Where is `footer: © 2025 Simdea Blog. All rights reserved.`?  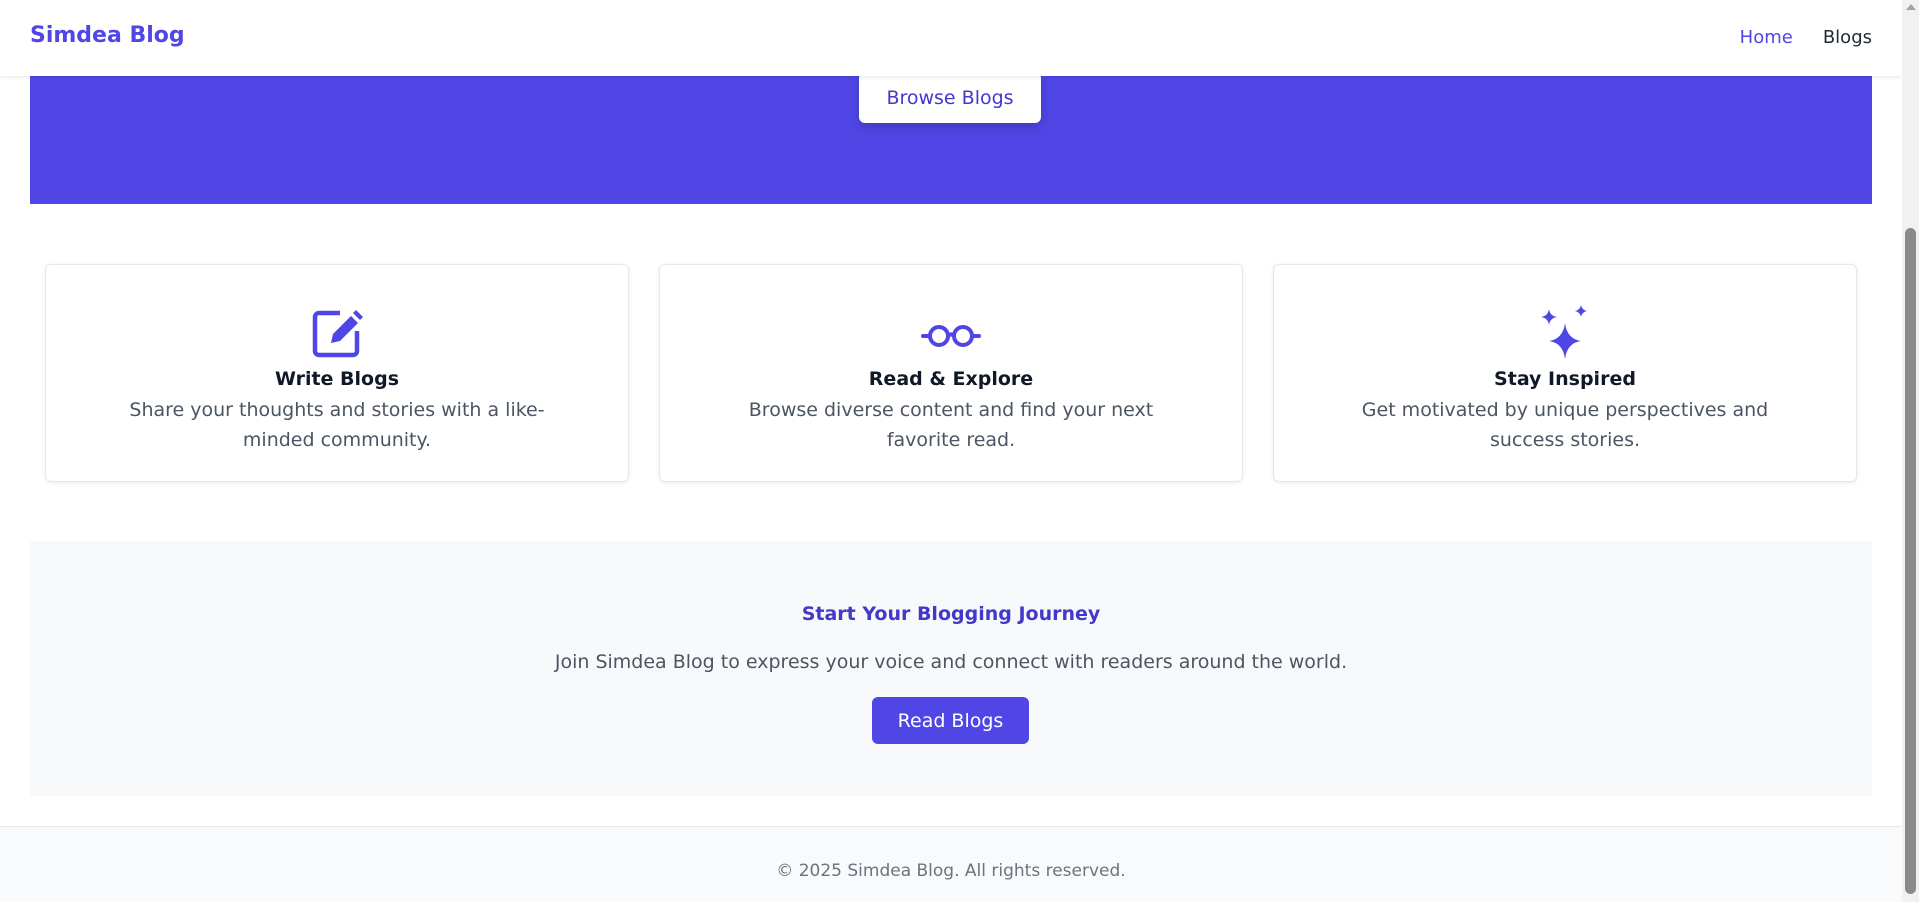
footer: © 2025 Simdea Blog. All rights reserved. is located at coordinates (951, 864).